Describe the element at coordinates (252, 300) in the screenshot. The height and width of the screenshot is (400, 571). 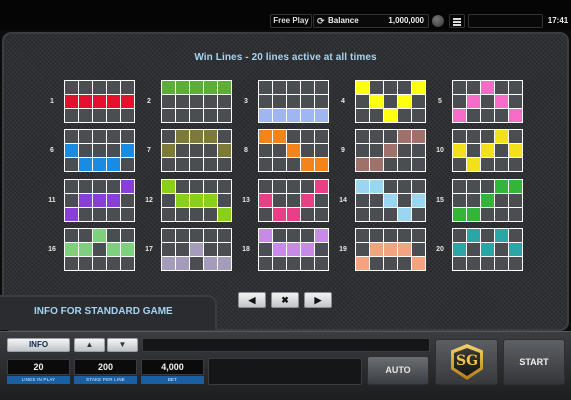
I see `prev-page-button: ◀` at that location.